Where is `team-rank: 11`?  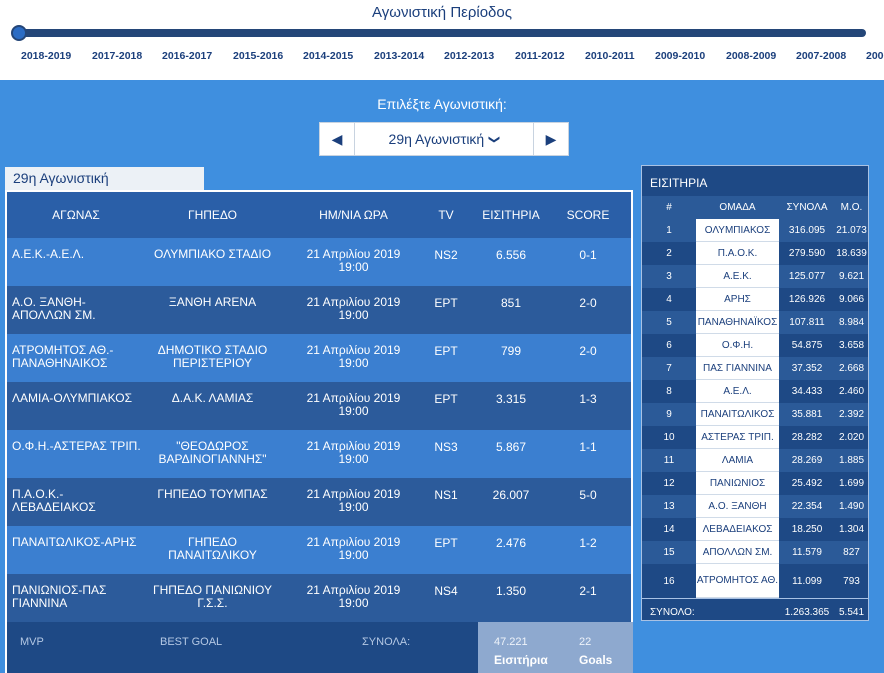 team-rank: 11 is located at coordinates (669, 460).